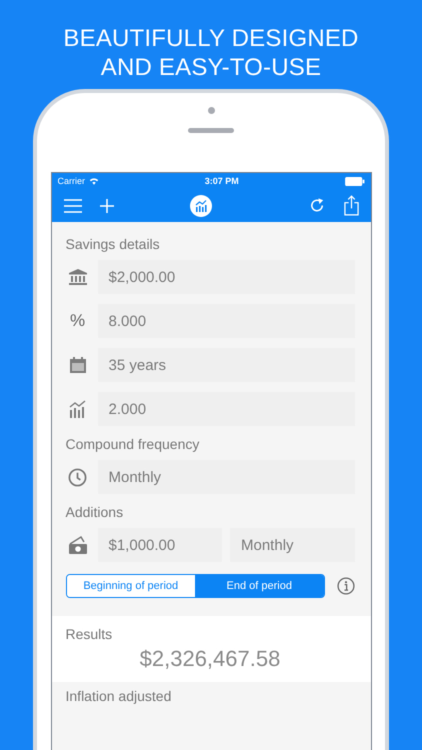 The height and width of the screenshot is (750, 422). Describe the element at coordinates (221, 181) in the screenshot. I see `clock-time: 3:07 PM` at that location.